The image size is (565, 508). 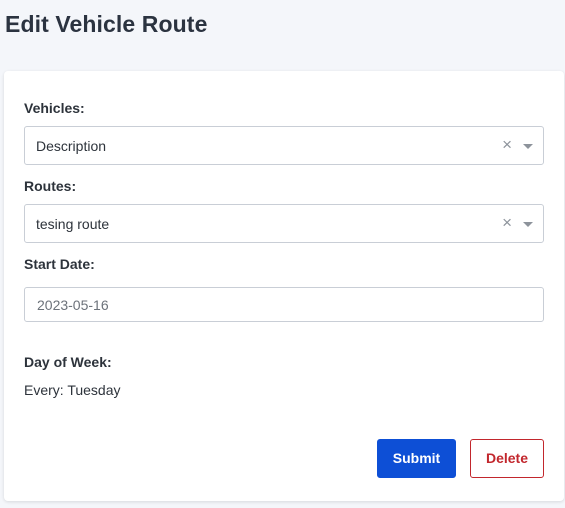 I want to click on start-date-label: Start Date:, so click(x=59, y=264).